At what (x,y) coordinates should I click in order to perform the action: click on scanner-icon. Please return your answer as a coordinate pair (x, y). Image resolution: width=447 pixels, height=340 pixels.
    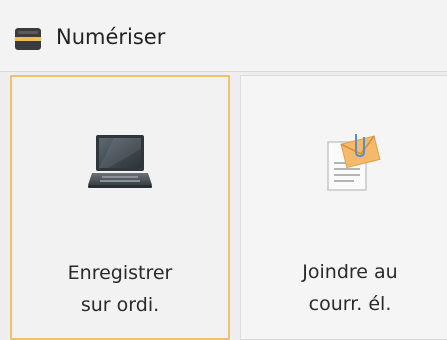
    Looking at the image, I should click on (28, 39).